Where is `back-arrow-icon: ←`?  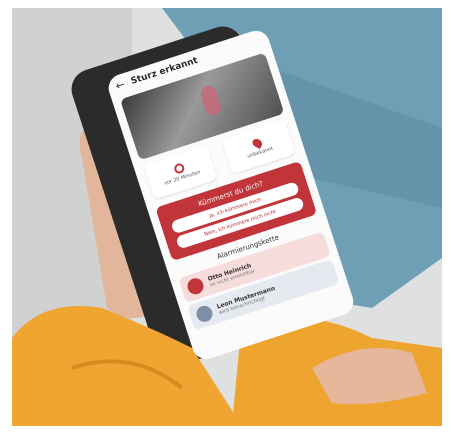 back-arrow-icon: ← is located at coordinates (121, 85).